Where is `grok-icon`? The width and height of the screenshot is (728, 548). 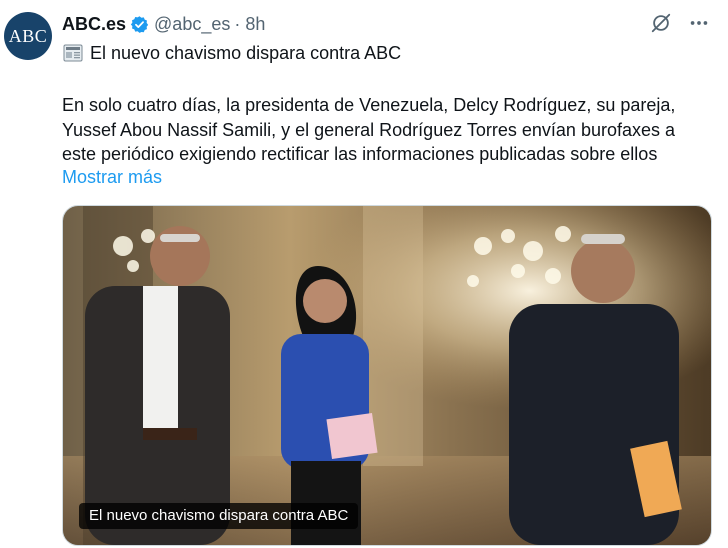
grok-icon is located at coordinates (661, 23).